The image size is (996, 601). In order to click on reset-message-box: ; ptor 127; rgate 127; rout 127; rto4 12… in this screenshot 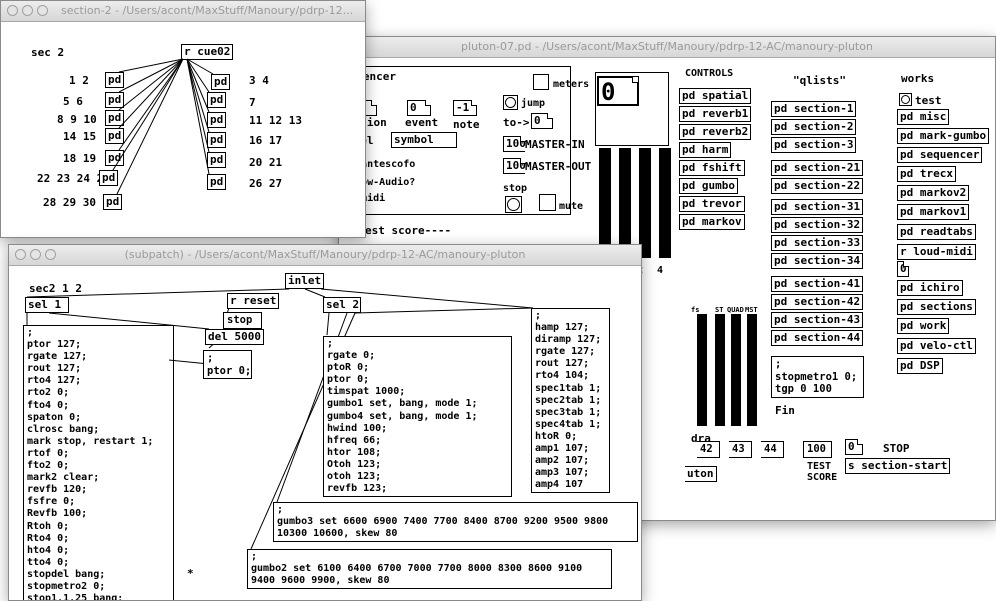, I will do `click(98, 462)`.